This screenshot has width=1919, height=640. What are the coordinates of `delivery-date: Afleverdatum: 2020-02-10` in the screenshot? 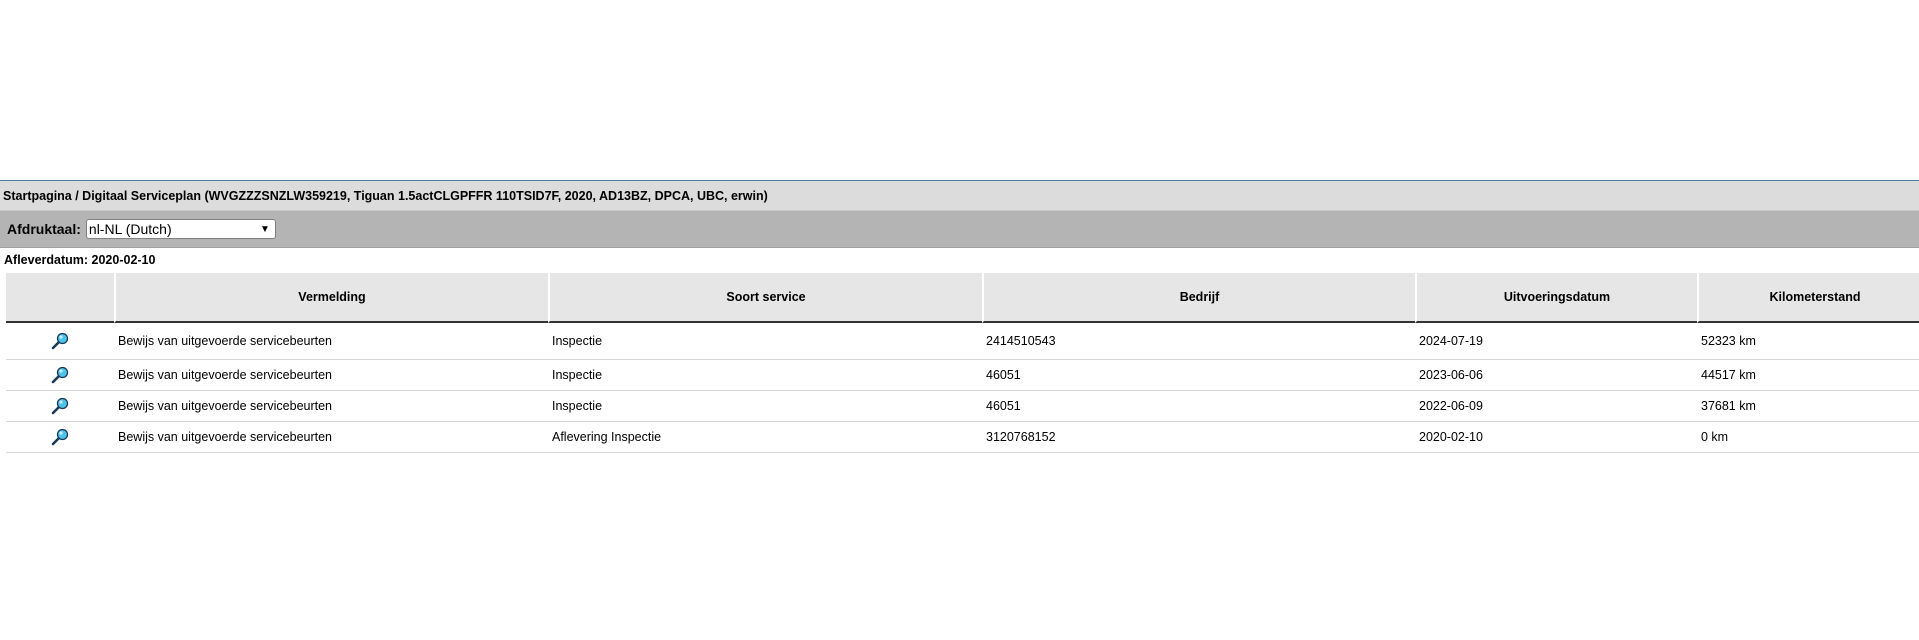 It's located at (80, 260).